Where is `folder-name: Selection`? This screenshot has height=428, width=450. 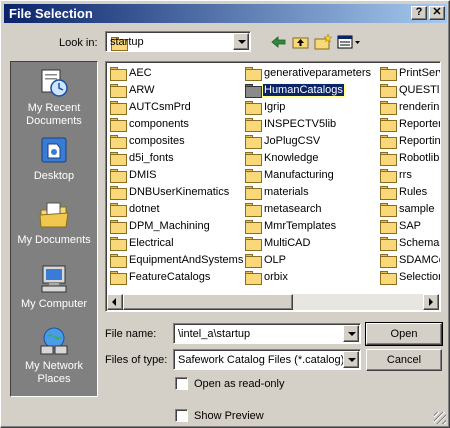
folder-name: Selection is located at coordinates (420, 277).